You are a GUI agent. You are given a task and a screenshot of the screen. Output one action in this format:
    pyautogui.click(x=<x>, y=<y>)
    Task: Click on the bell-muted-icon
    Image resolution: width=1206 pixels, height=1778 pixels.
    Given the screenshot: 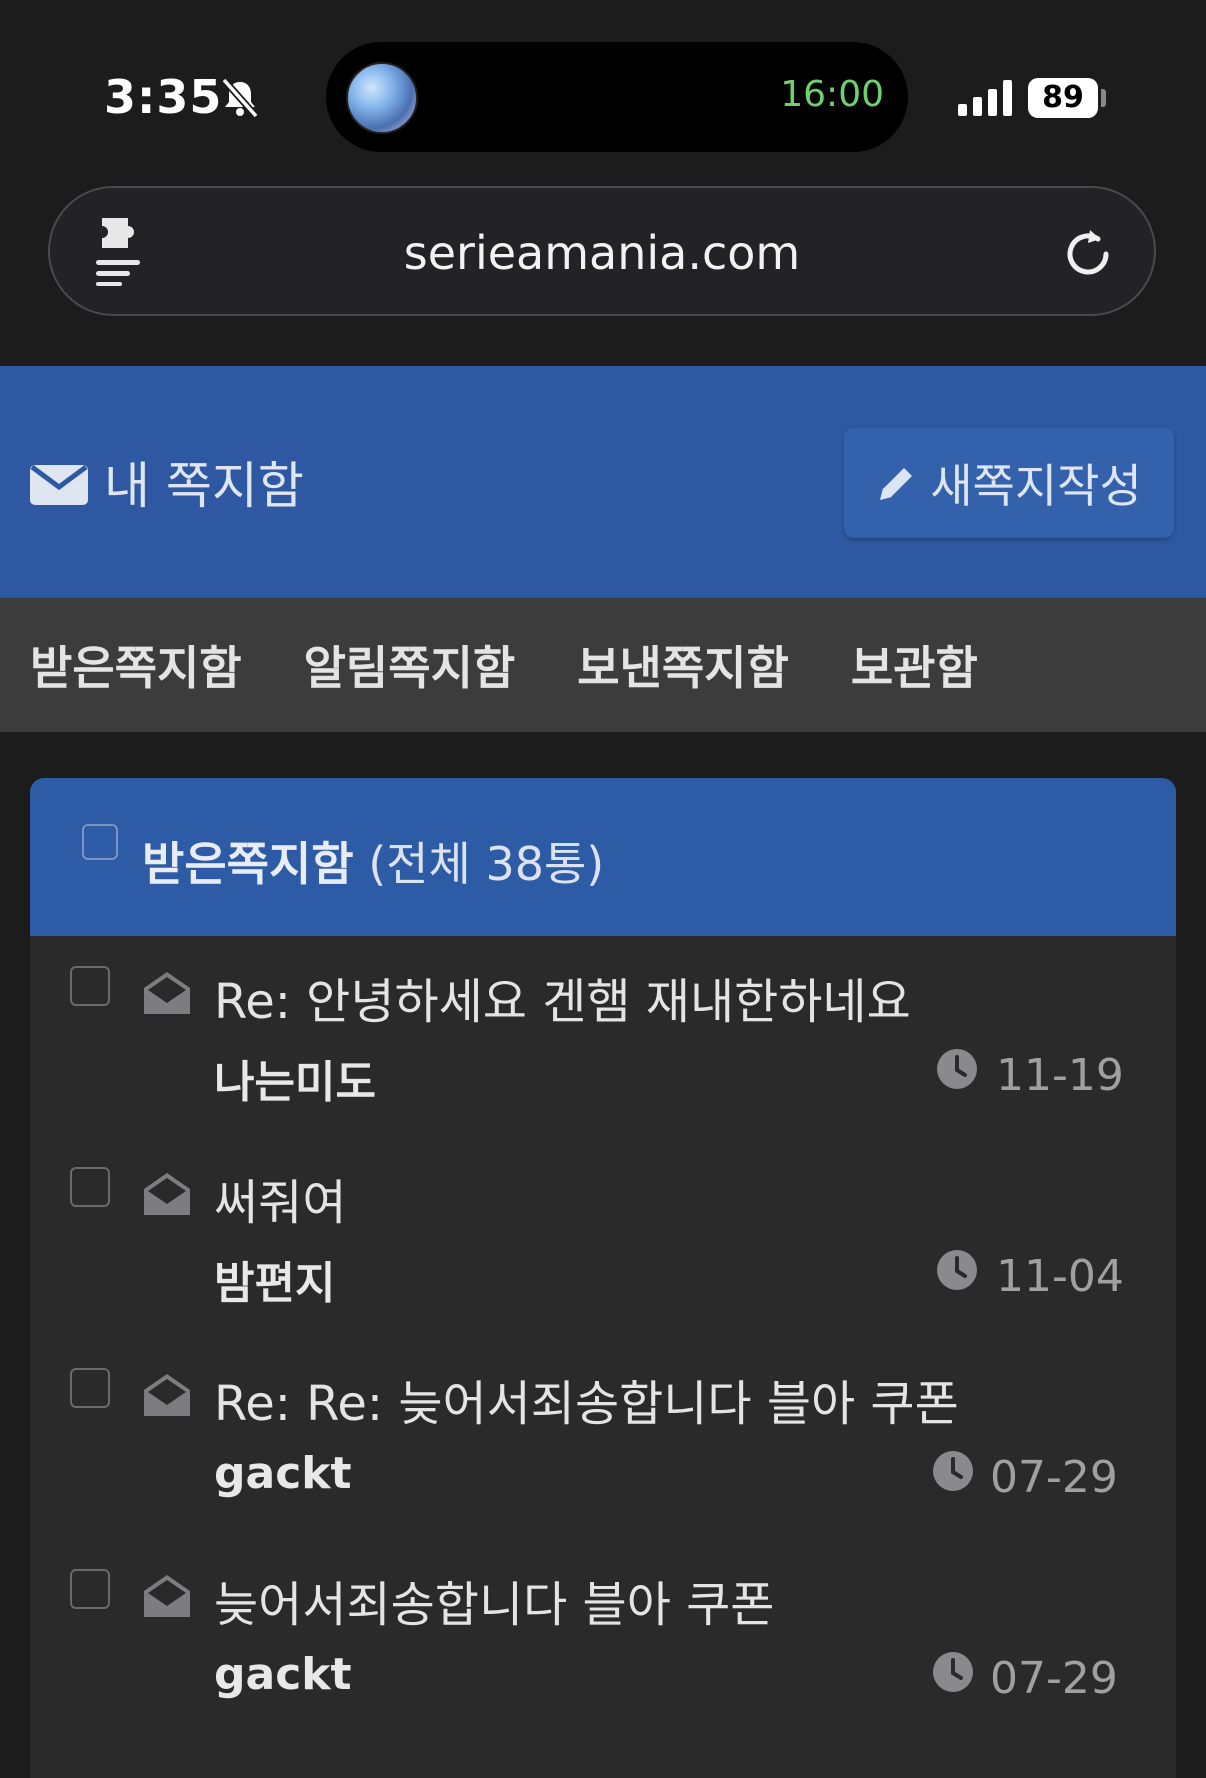 What is the action you would take?
    pyautogui.click(x=240, y=98)
    